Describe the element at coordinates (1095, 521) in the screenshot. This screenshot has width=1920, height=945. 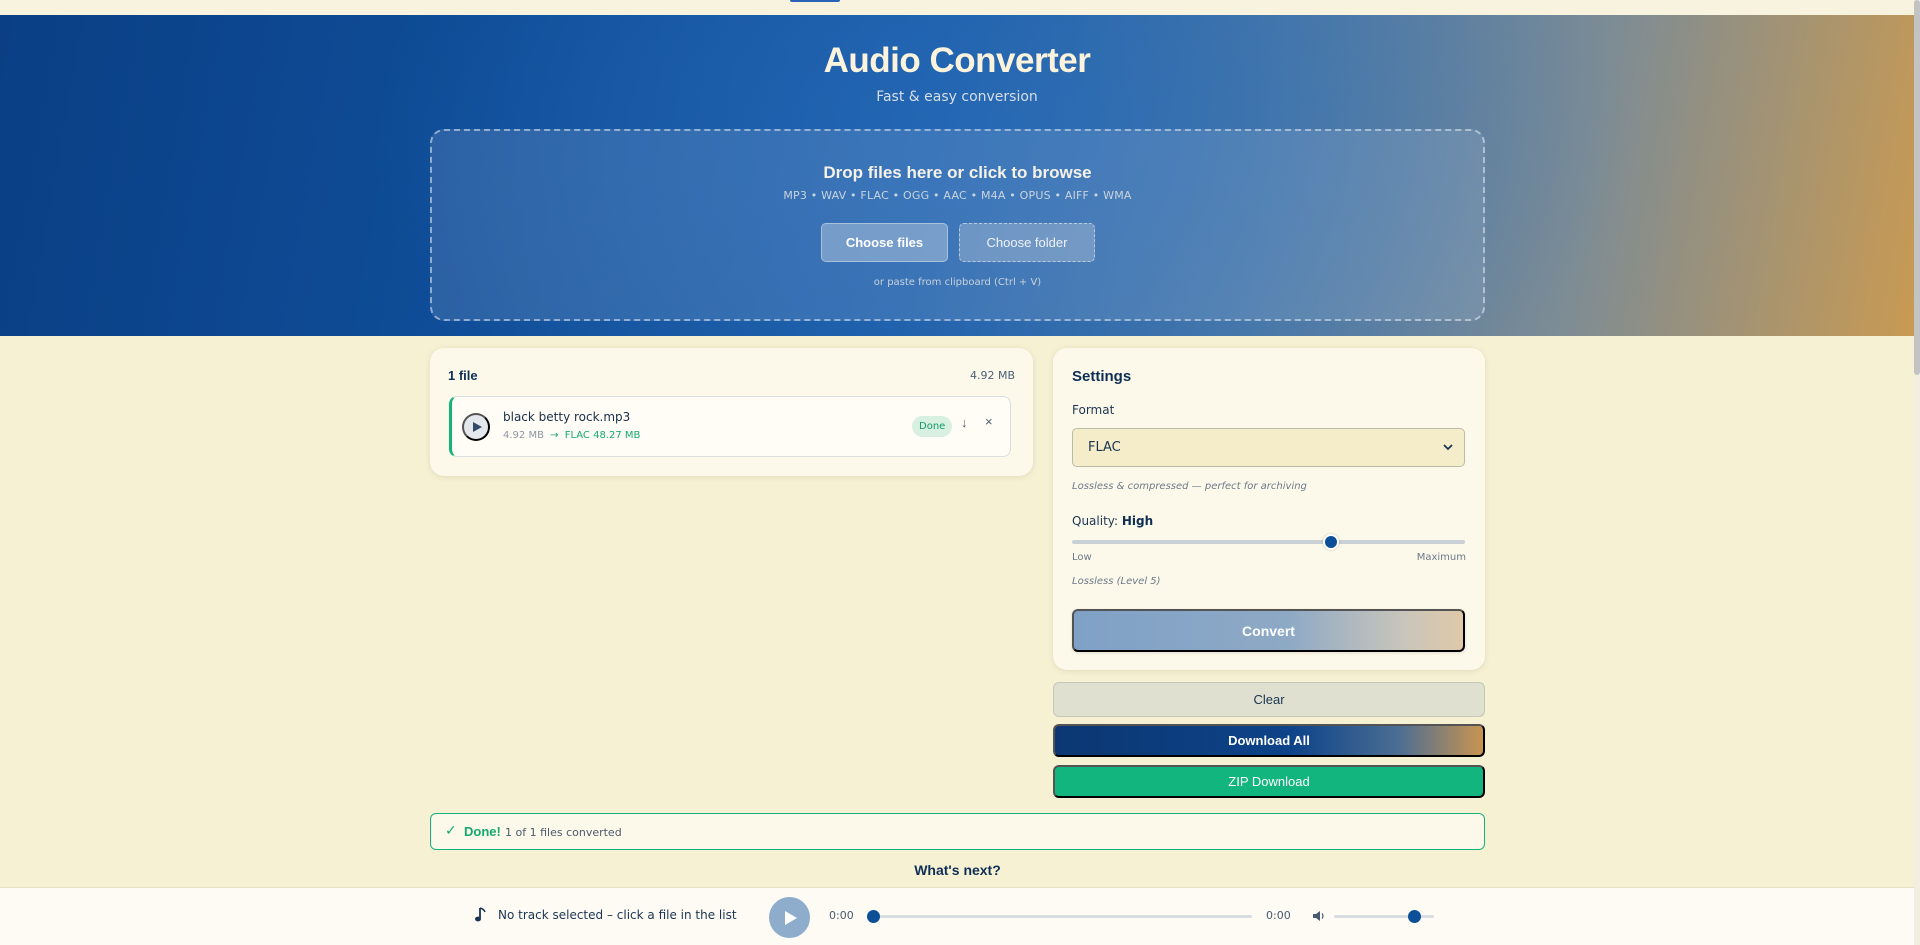
I see `quality-label-text: Quality:` at that location.